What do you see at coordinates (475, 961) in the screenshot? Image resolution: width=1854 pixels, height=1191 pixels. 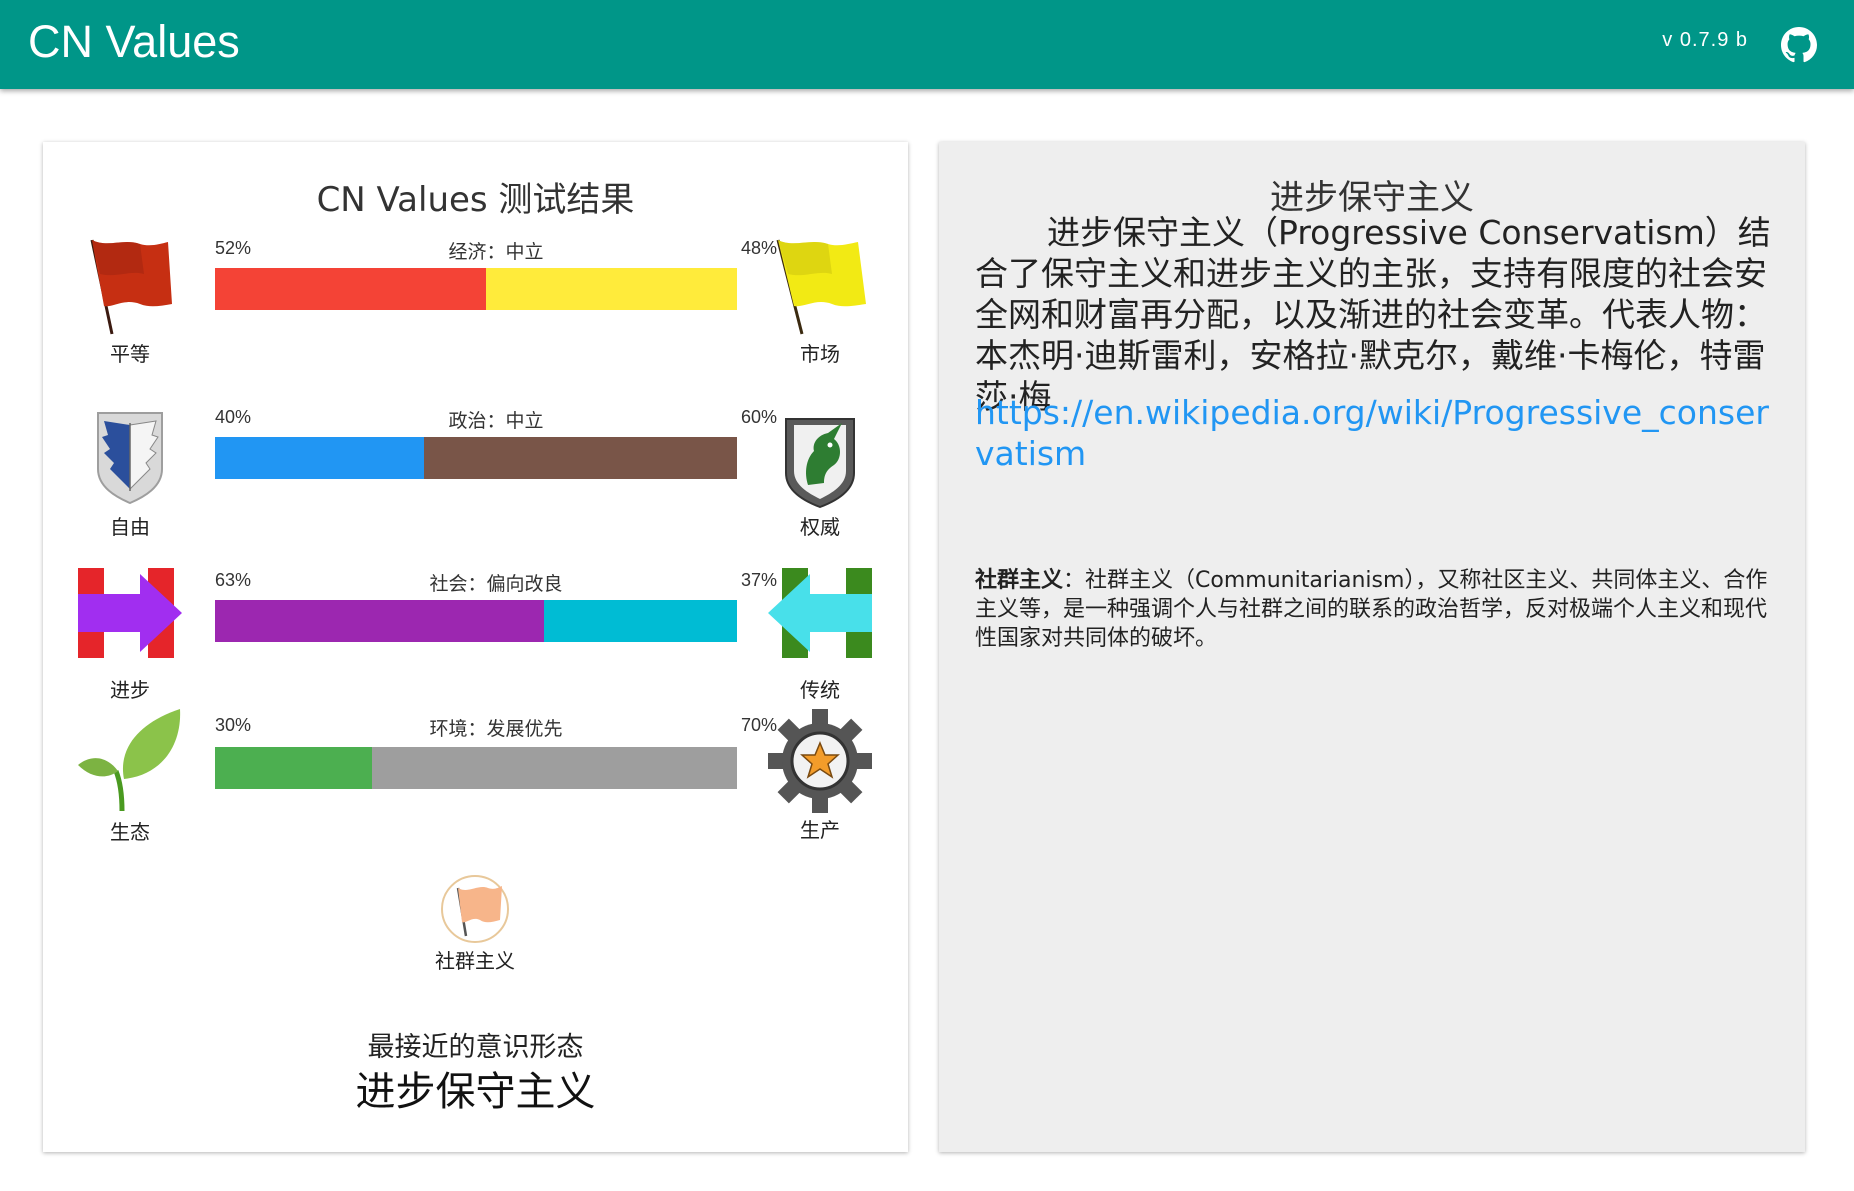 I see `matched-flag-label: 社群主义` at bounding box center [475, 961].